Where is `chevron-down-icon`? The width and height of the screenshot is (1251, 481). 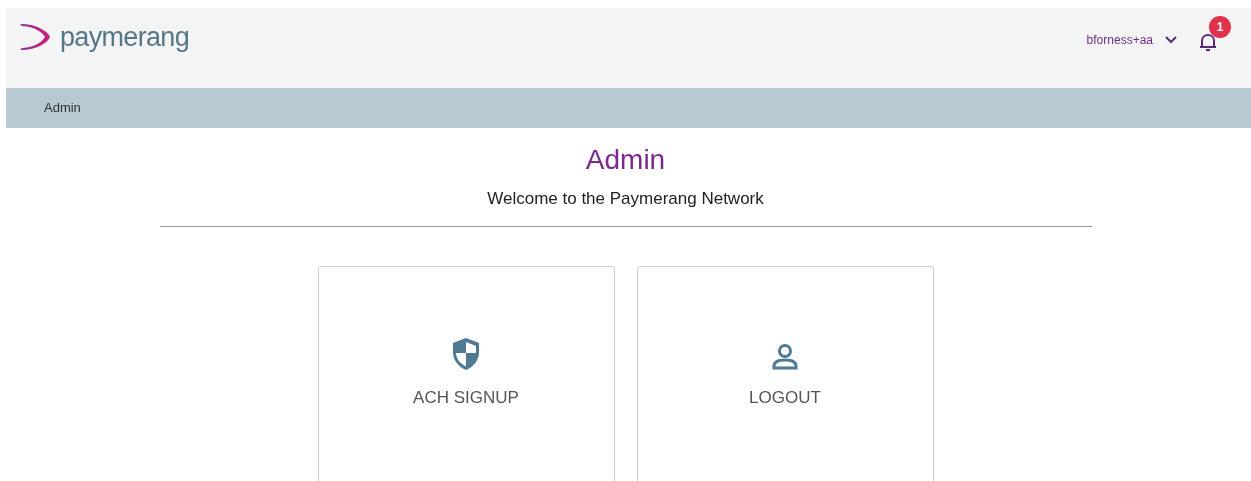 chevron-down-icon is located at coordinates (1171, 40).